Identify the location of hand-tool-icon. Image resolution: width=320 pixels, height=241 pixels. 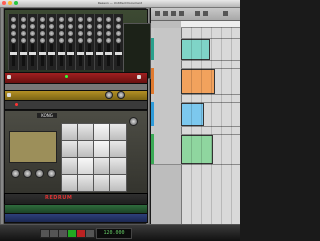
(205, 13).